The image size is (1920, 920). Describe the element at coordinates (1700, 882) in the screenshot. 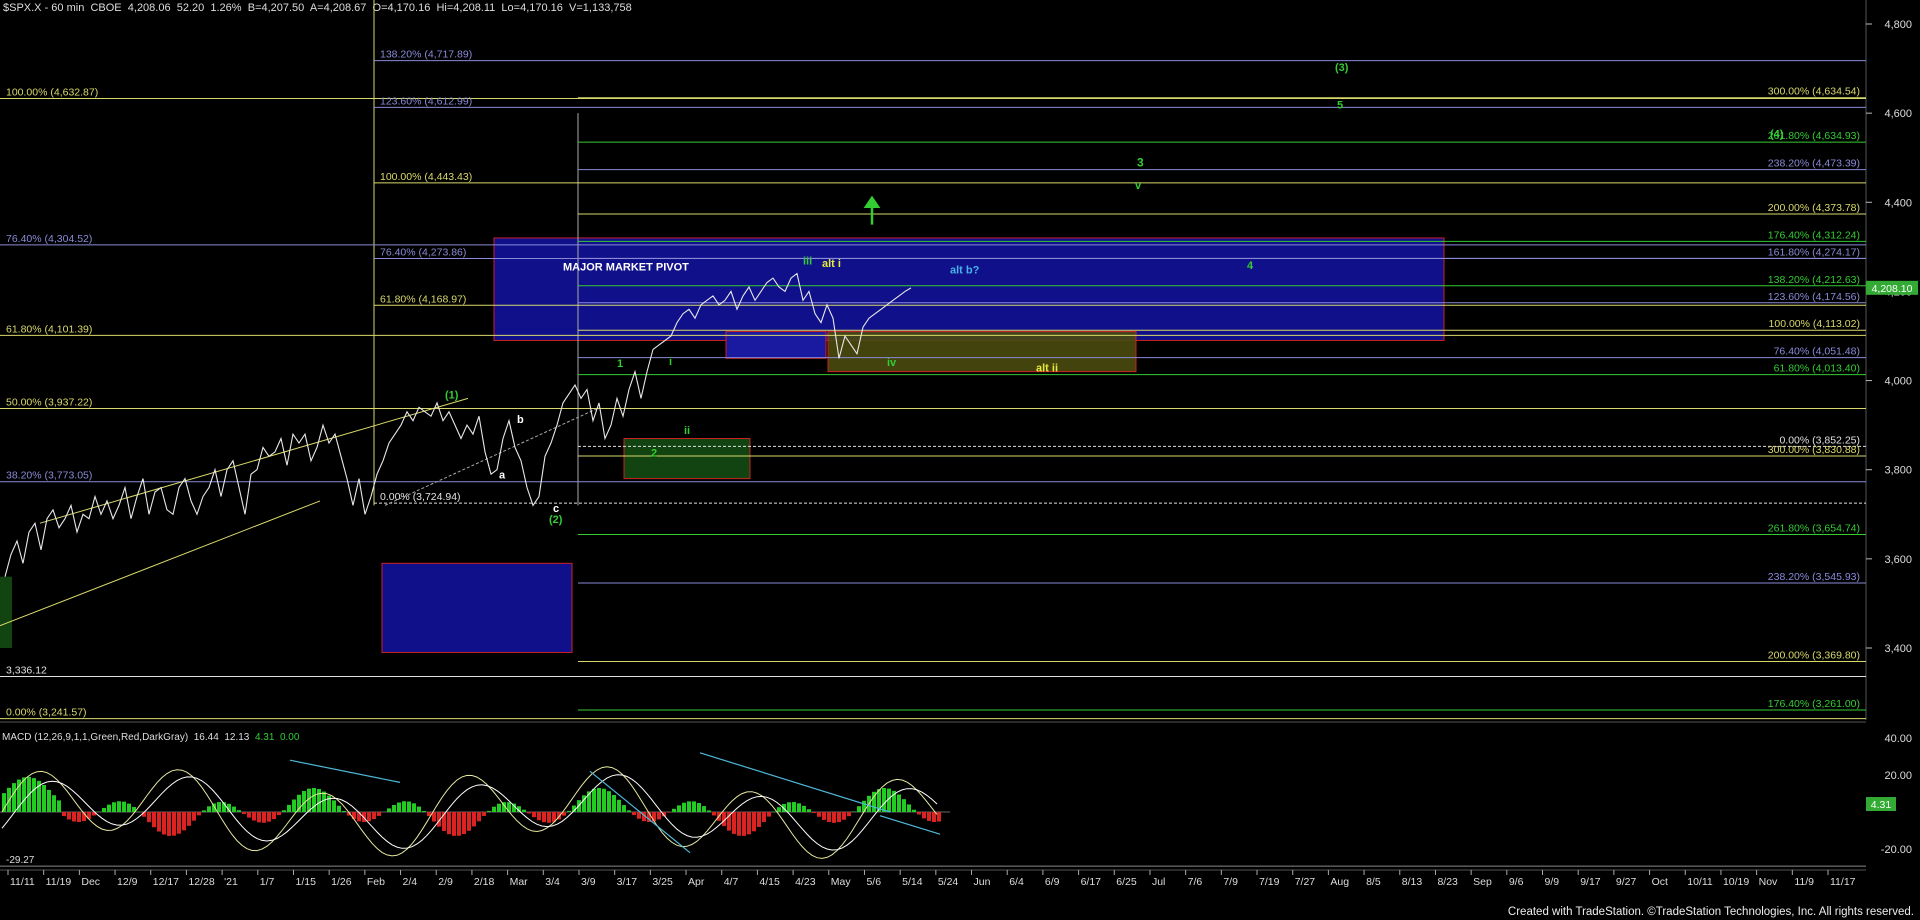

I see `time-axis-label: 10/11` at that location.